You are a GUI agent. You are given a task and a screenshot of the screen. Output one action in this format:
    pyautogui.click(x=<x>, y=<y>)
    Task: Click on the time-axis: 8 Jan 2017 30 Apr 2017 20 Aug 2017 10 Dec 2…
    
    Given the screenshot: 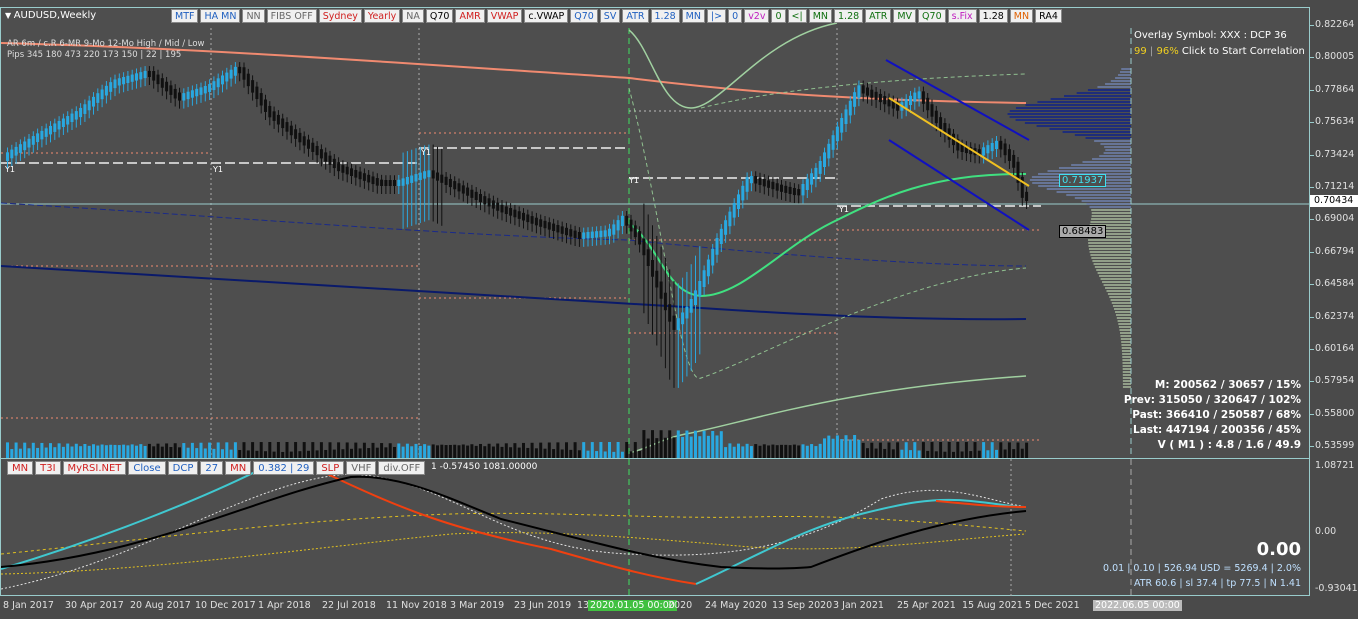 What is the action you would take?
    pyautogui.click(x=655, y=607)
    